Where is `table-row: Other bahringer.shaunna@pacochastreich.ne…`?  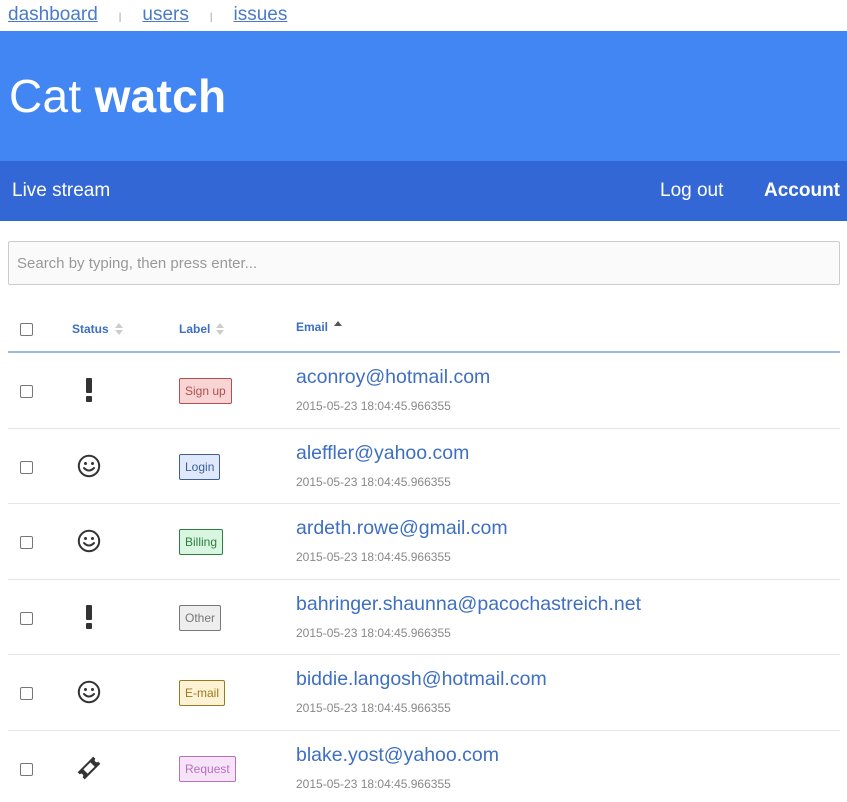 table-row: Other bahringer.shaunna@pacochastreich.ne… is located at coordinates (424, 617).